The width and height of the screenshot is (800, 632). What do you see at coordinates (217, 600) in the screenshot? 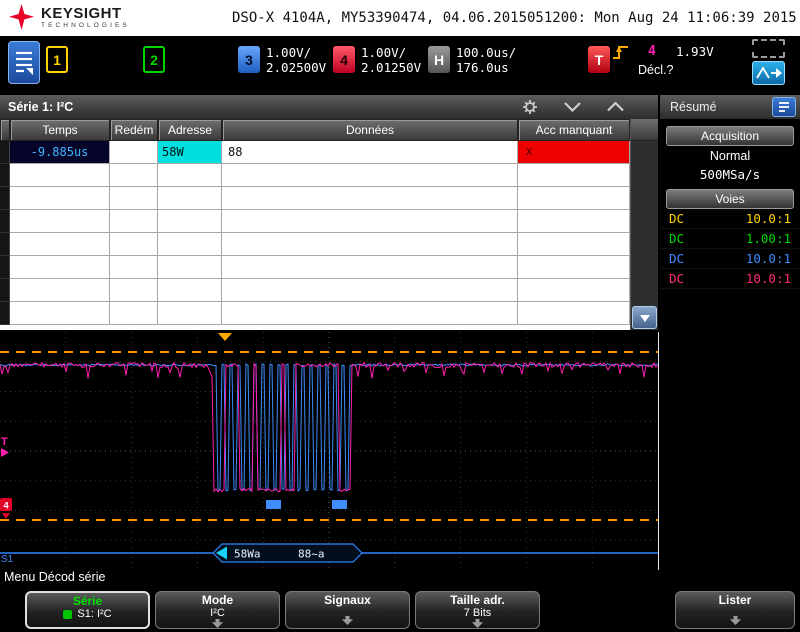
I see `softkey-mode-label: Mode` at bounding box center [217, 600].